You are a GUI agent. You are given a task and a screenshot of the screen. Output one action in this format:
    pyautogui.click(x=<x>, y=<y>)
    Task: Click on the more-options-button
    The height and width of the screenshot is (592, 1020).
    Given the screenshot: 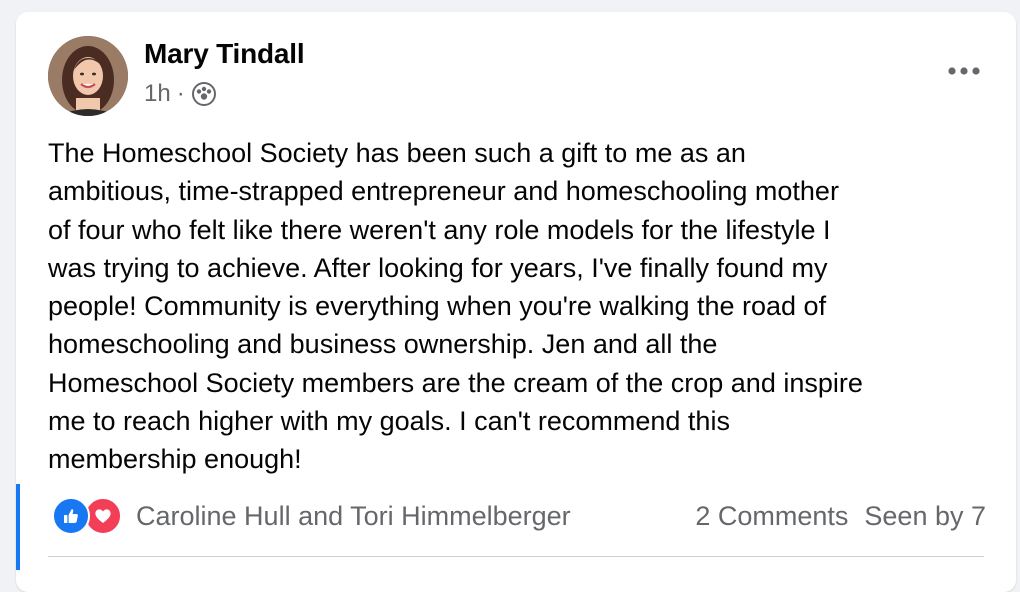 What is the action you would take?
    pyautogui.click(x=964, y=71)
    